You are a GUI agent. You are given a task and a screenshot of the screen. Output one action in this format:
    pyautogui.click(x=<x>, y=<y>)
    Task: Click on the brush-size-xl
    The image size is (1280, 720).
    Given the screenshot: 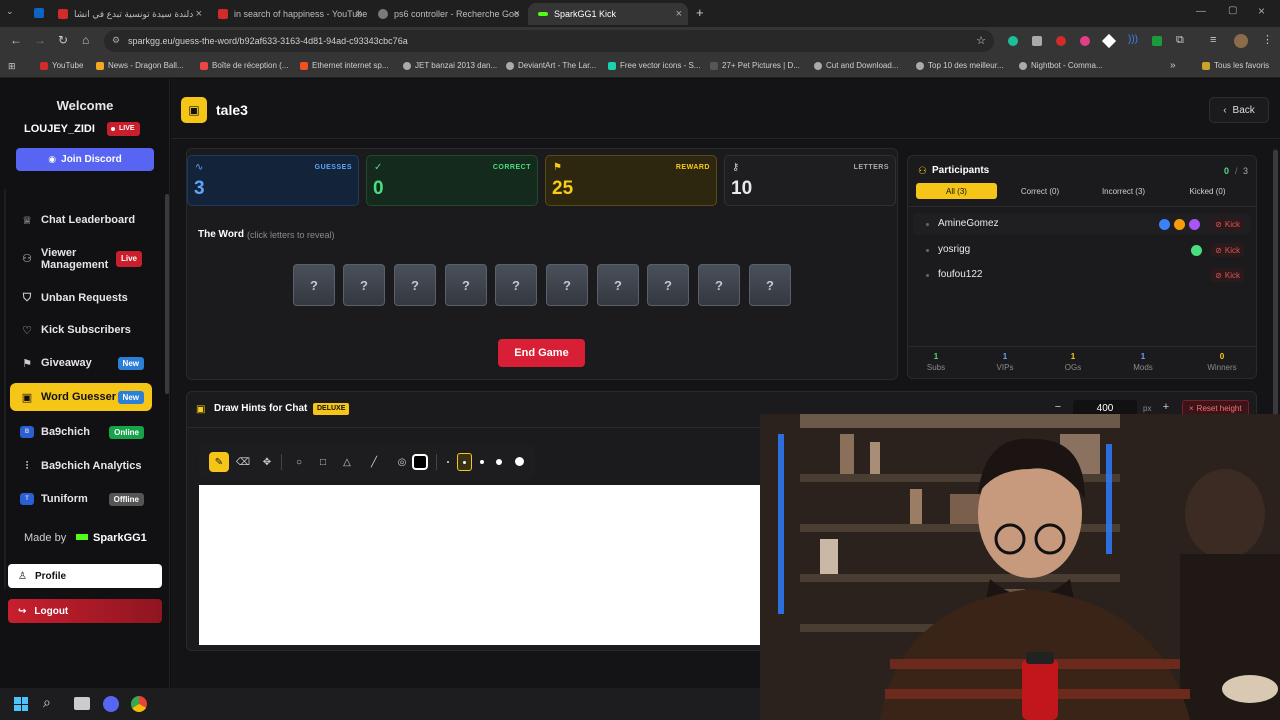 What is the action you would take?
    pyautogui.click(x=519, y=461)
    